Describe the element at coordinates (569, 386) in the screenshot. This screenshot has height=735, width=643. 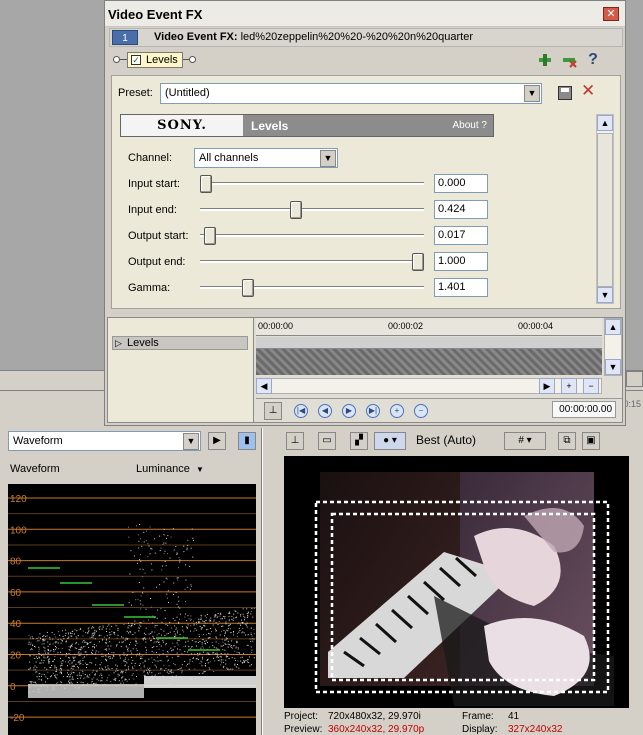
I see `zoom-in-button: +` at that location.